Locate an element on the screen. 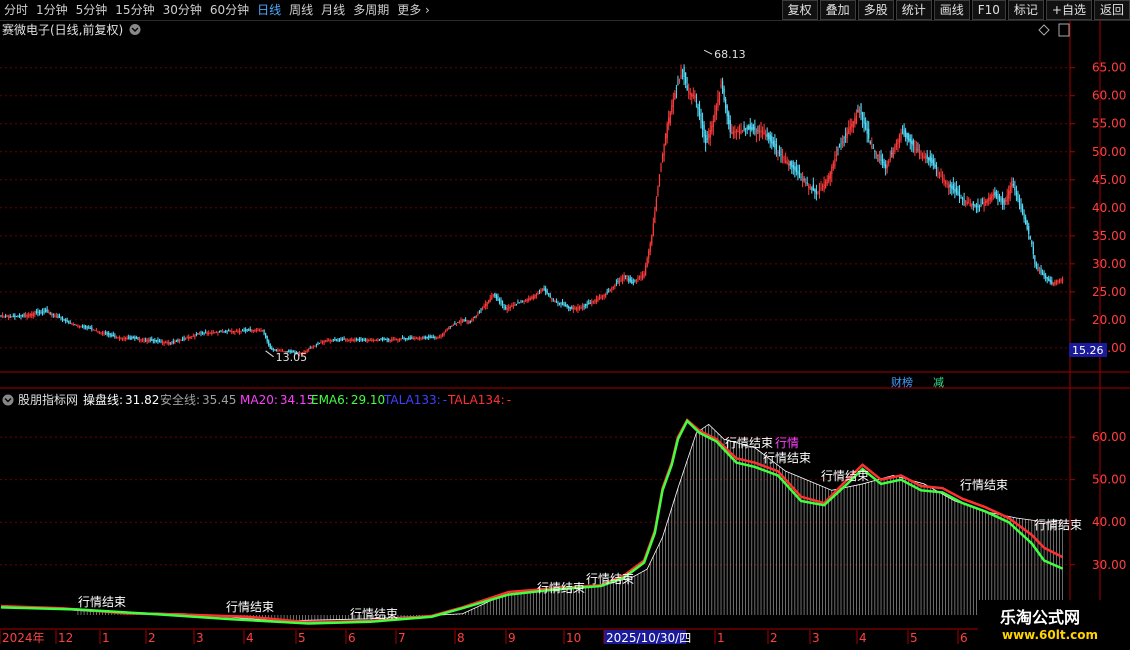 The height and width of the screenshot is (650, 1130). statistics-button: 统计 is located at coordinates (913, 10).